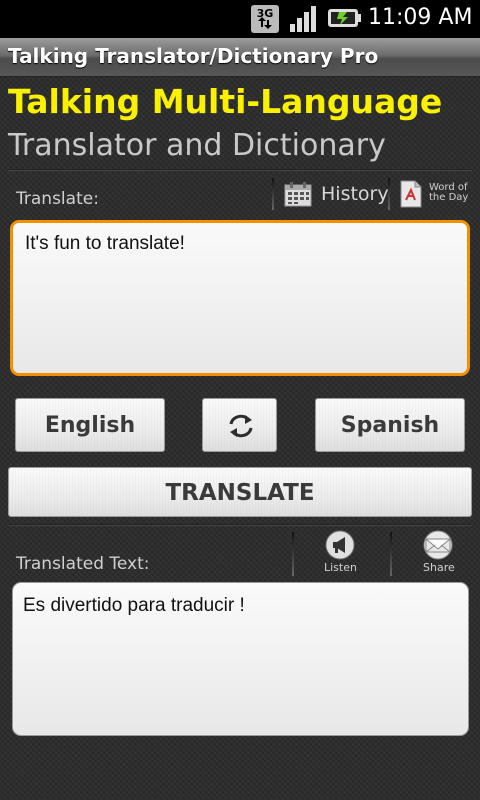 The image size is (480, 800). I want to click on result-divider, so click(240, 525).